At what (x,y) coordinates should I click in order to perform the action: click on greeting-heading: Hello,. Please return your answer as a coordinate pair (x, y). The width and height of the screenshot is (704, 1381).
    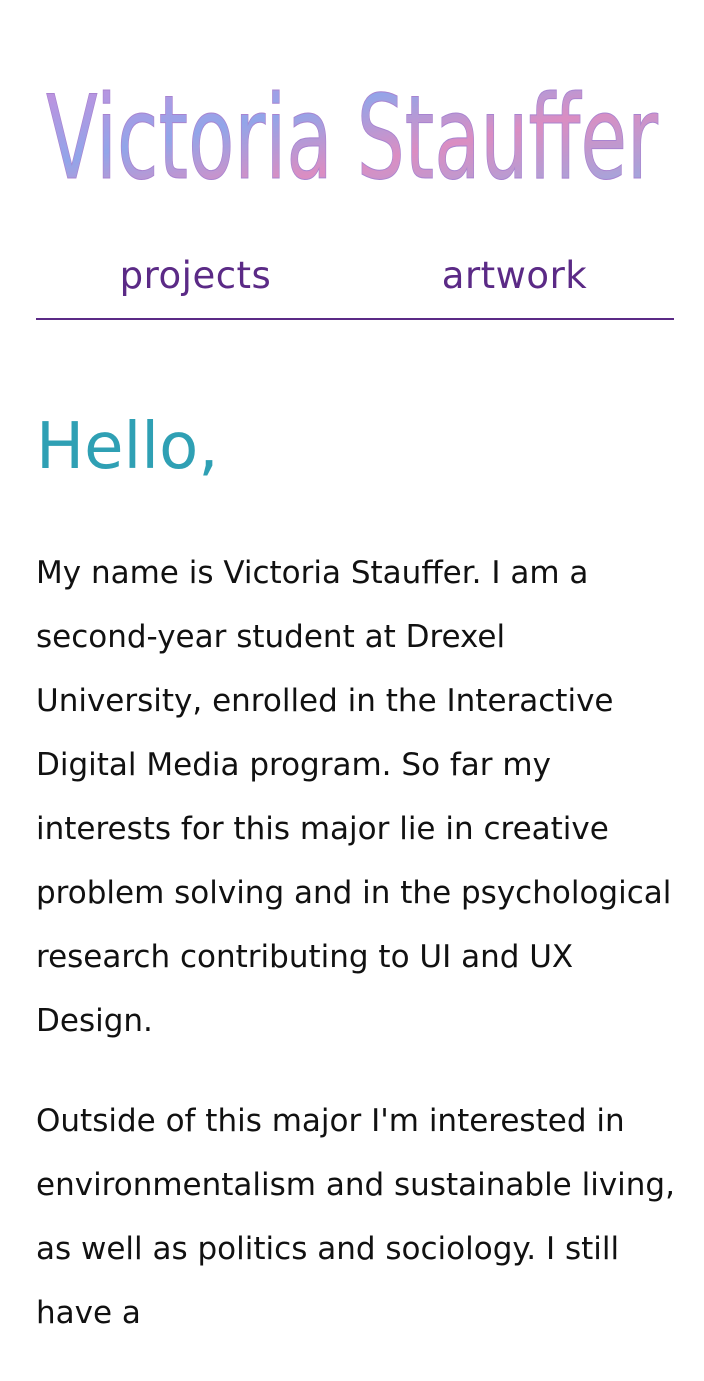
    Looking at the image, I should click on (127, 447).